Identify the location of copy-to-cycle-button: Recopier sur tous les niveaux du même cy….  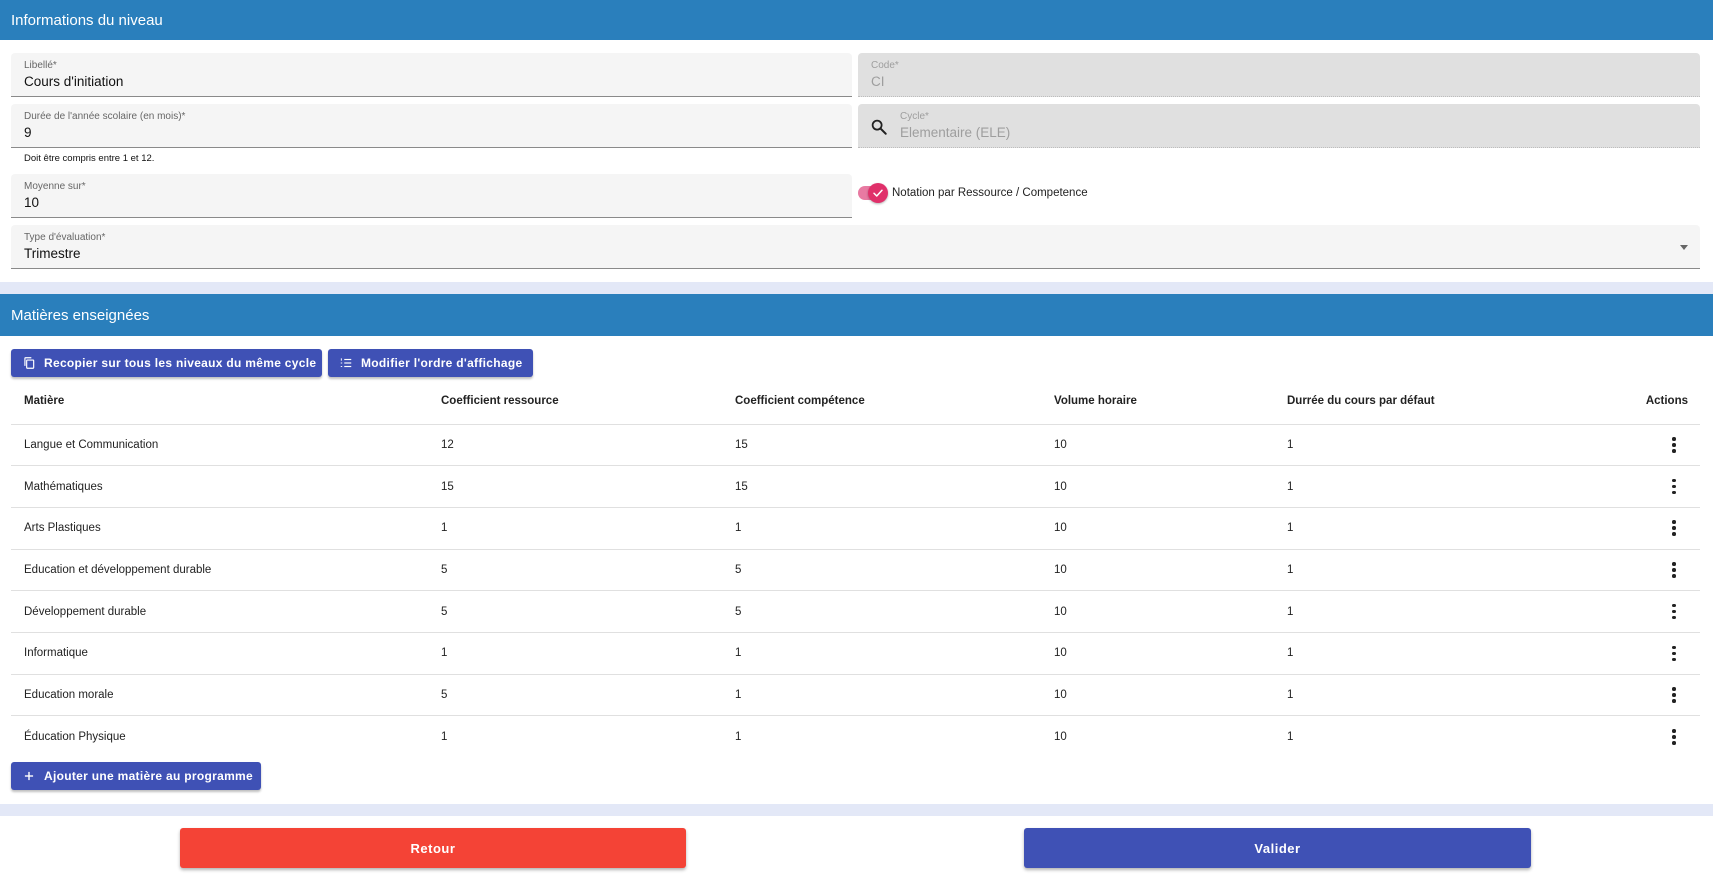
(166, 363).